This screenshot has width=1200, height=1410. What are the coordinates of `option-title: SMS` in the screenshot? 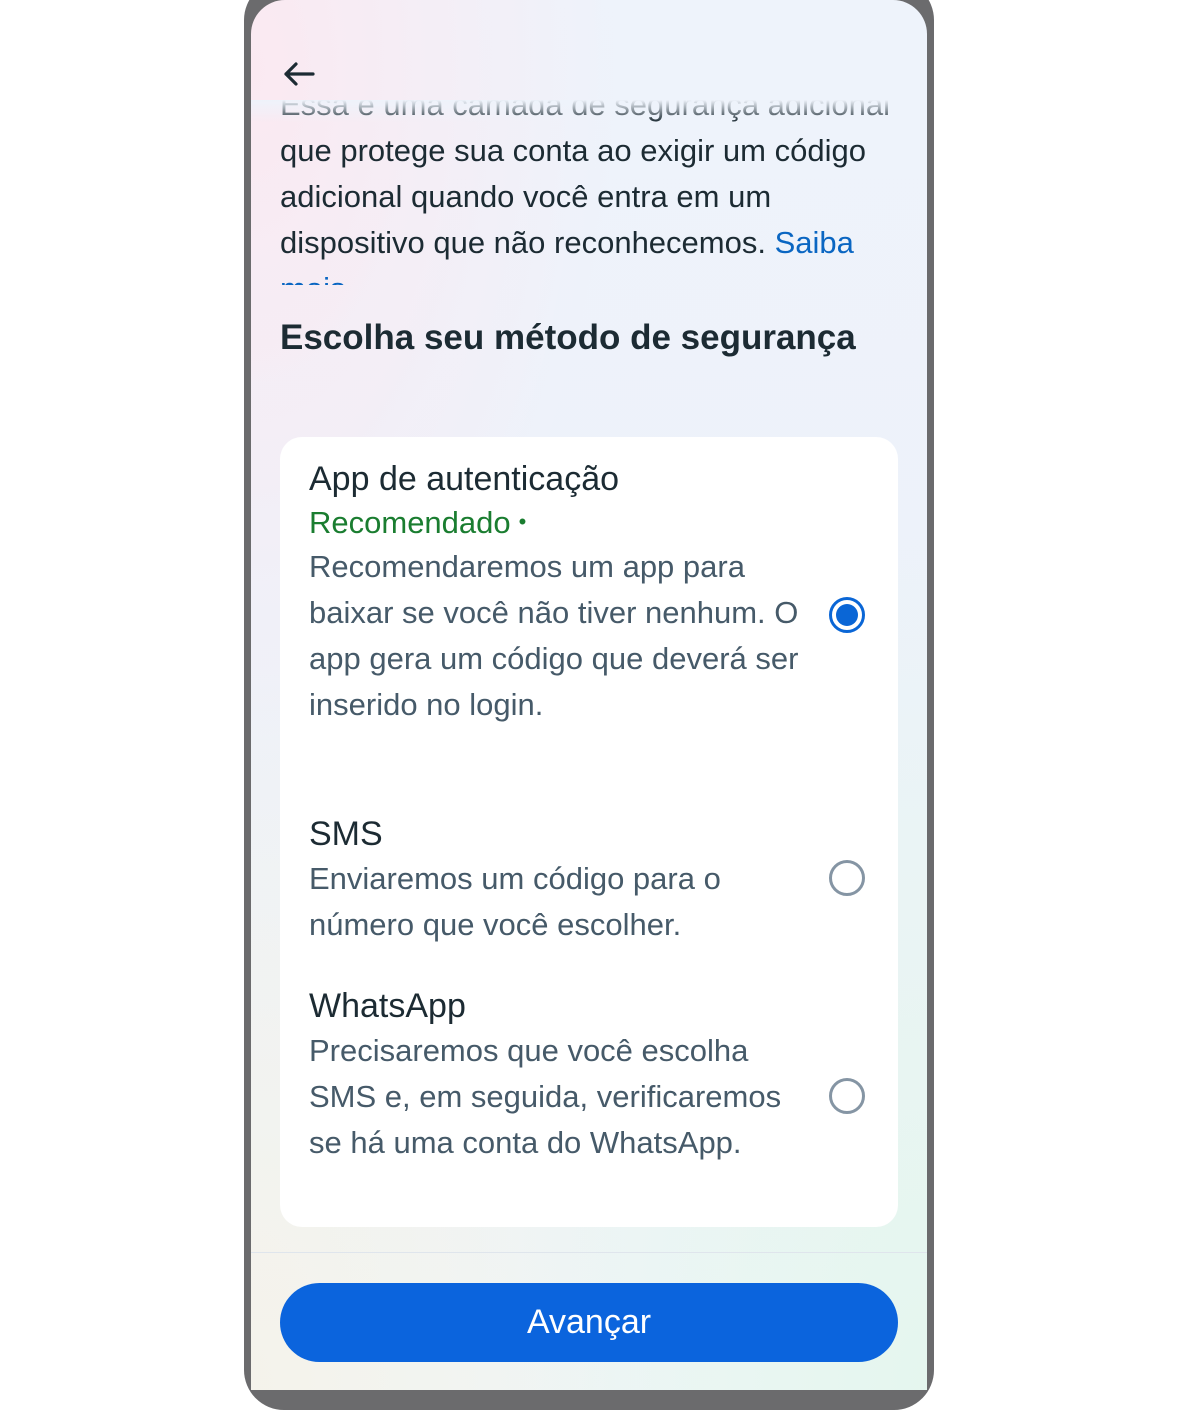 It's located at (346, 834).